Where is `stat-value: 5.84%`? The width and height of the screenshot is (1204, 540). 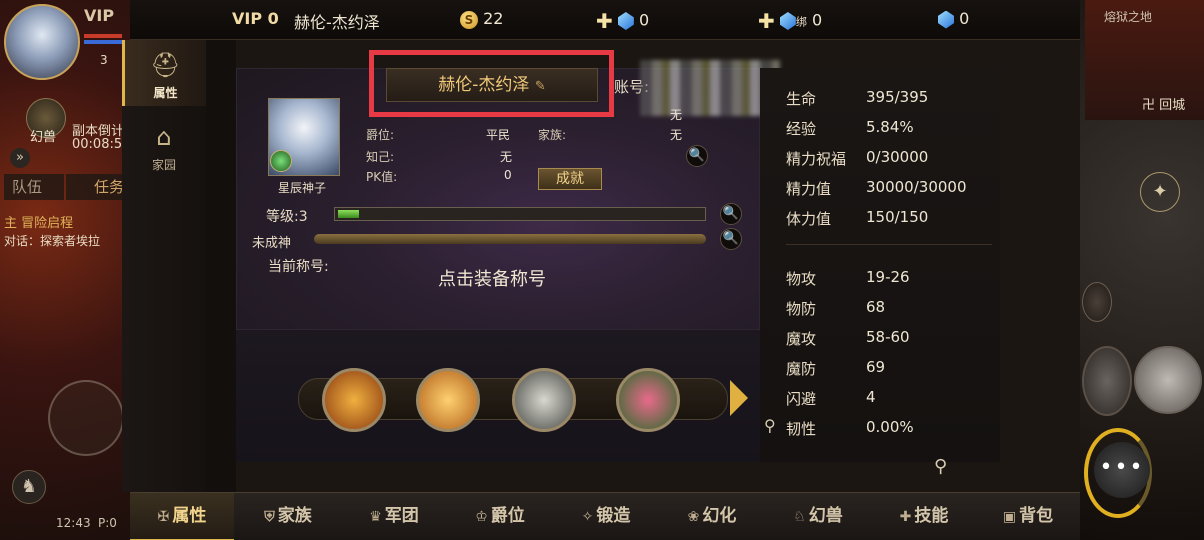
stat-value: 5.84% is located at coordinates (890, 127).